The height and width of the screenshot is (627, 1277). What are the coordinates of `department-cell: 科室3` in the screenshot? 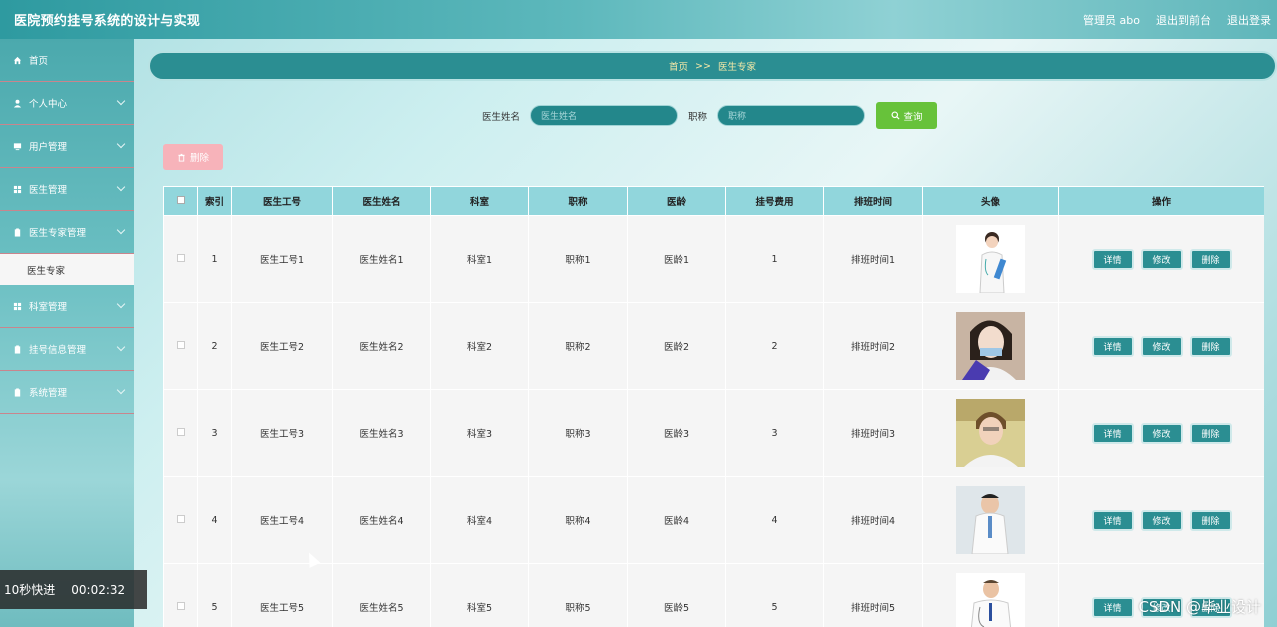 It's located at (479, 433).